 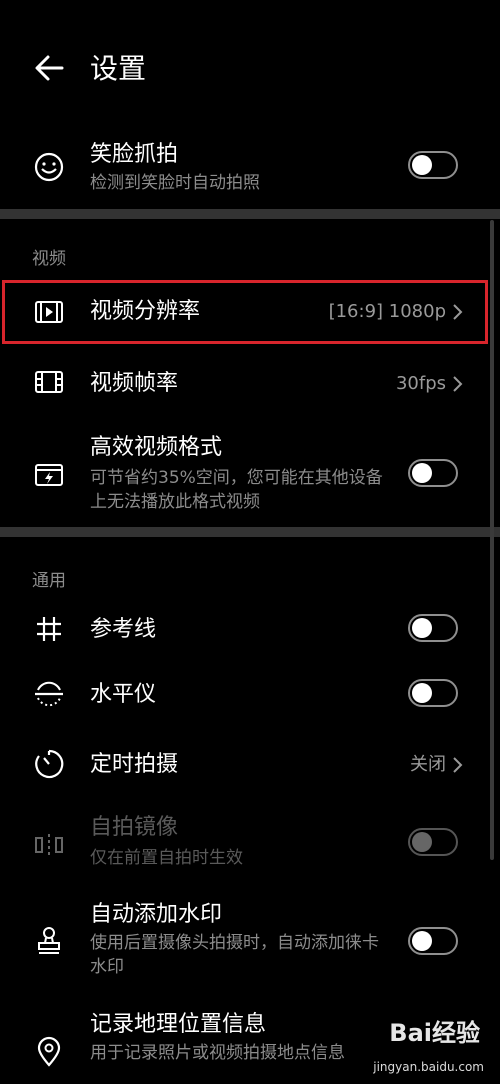 I want to click on setting-label: 自动添加水印, so click(x=156, y=914).